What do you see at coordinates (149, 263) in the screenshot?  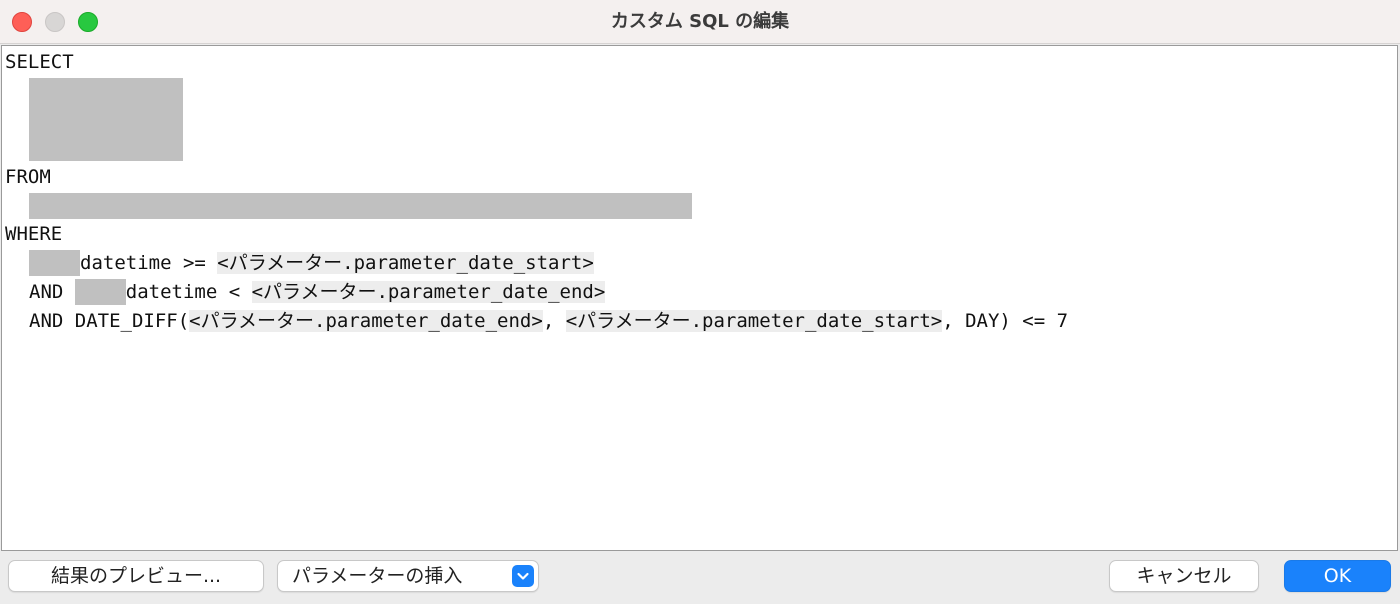 I see `sql-where1-column: datetime >=` at bounding box center [149, 263].